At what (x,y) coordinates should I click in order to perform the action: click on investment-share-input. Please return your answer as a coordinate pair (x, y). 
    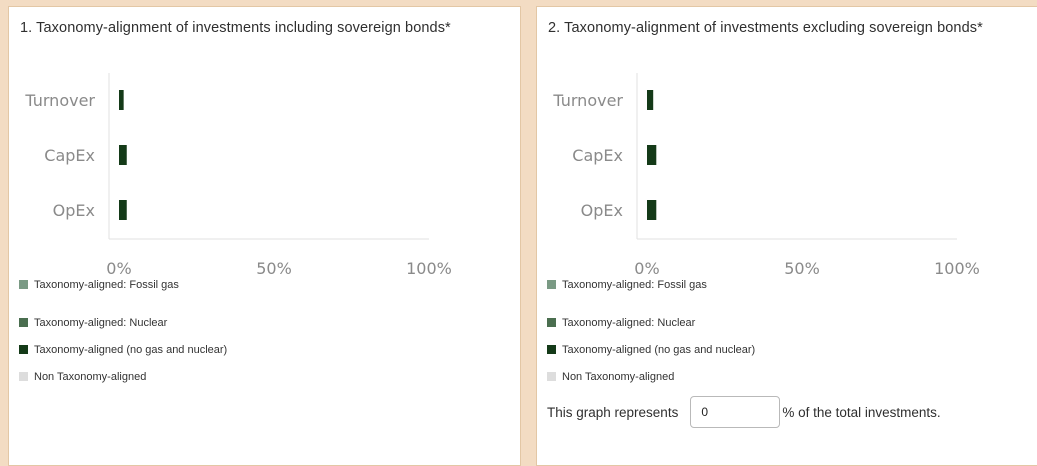
    Looking at the image, I should click on (735, 412).